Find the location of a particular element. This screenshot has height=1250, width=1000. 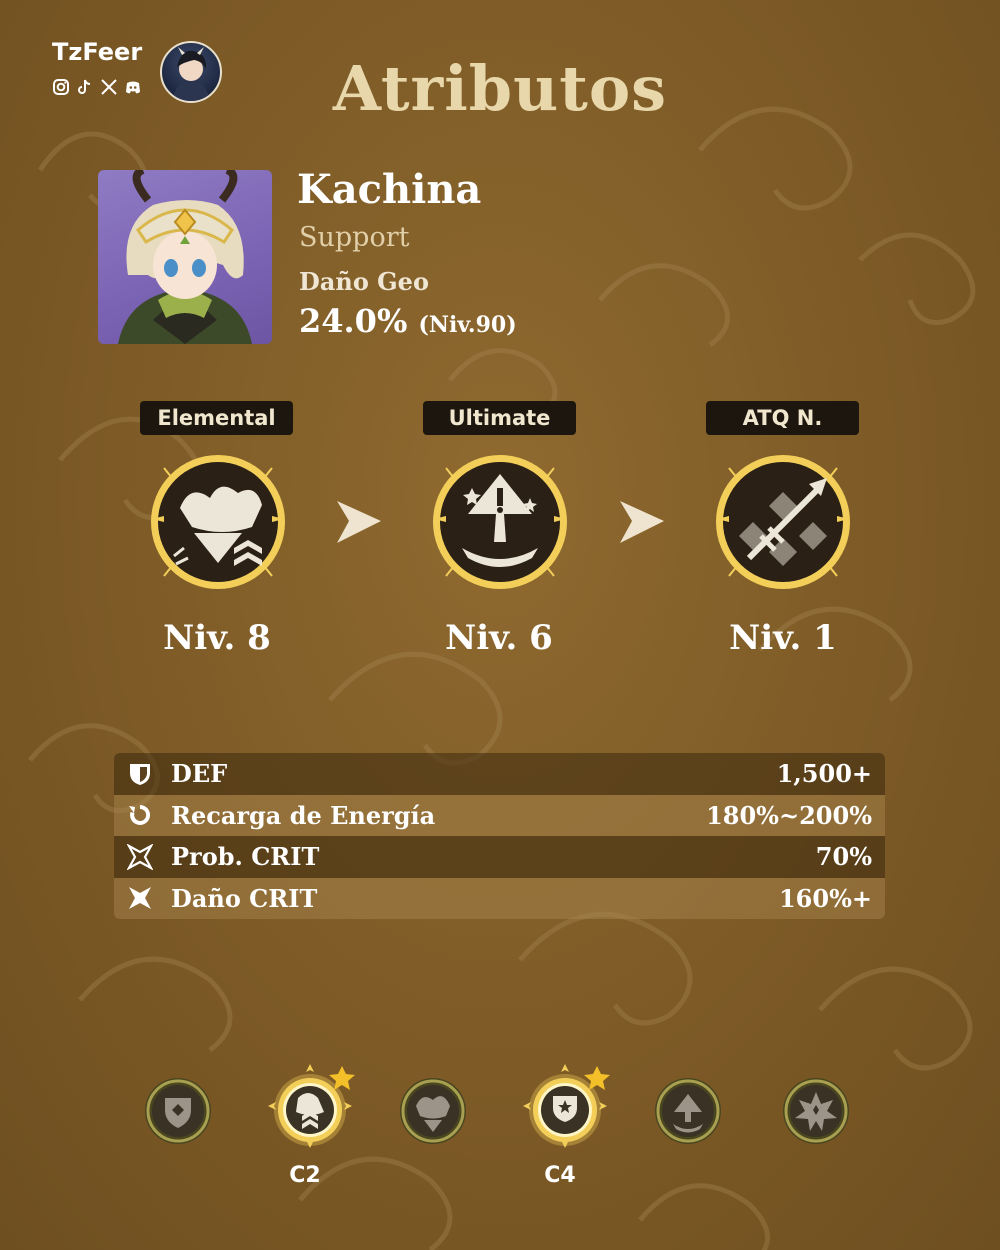

elemental-skill-icon is located at coordinates (218, 522).